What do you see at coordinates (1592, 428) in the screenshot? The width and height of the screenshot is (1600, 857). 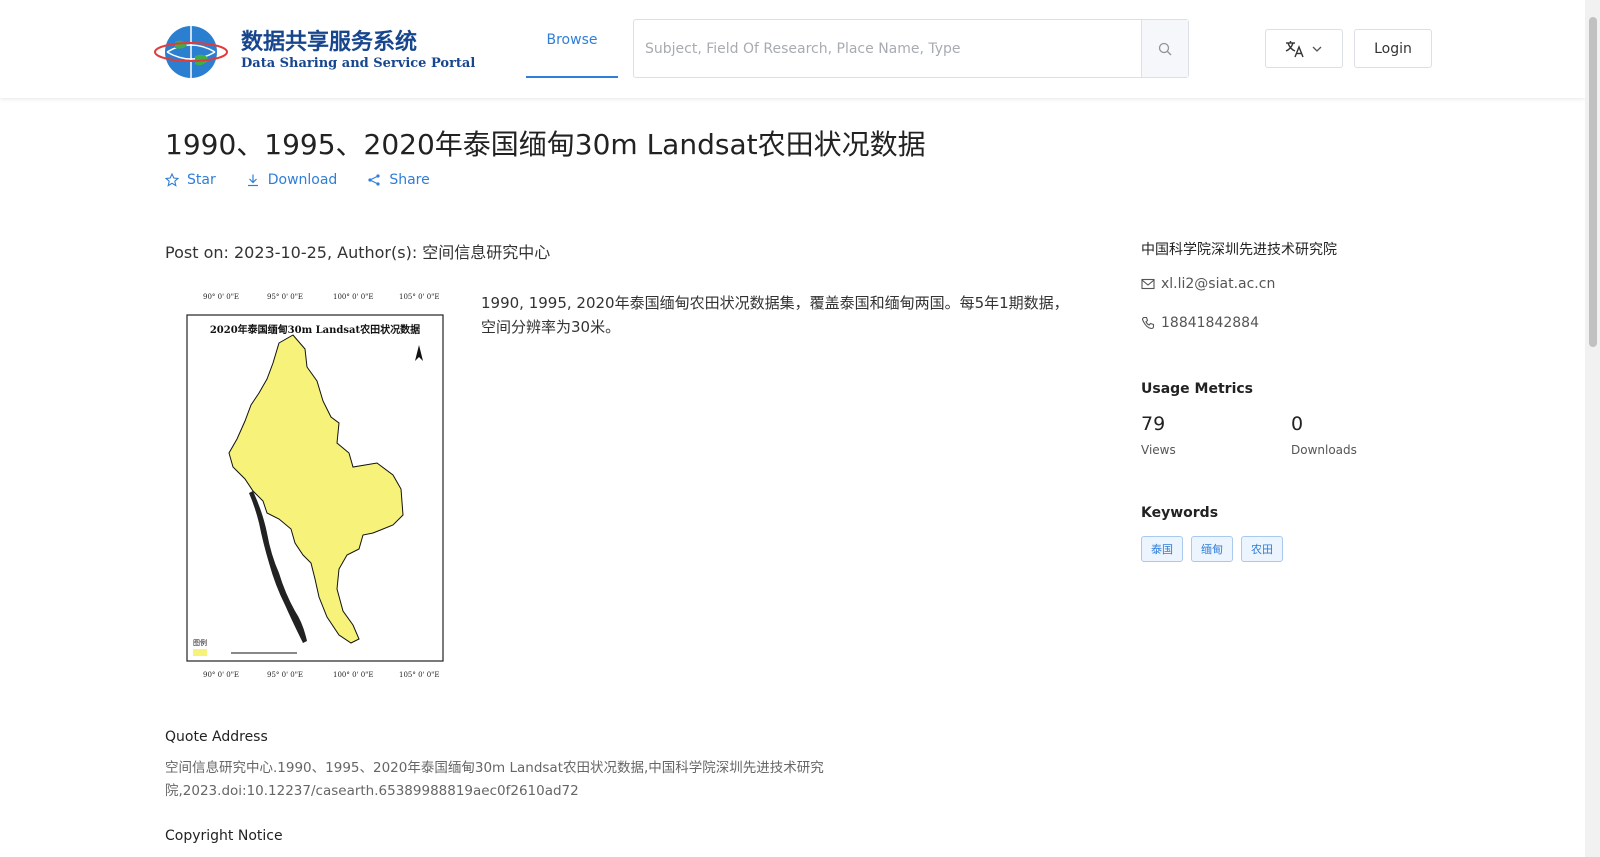 I see `page-scrollbar` at bounding box center [1592, 428].